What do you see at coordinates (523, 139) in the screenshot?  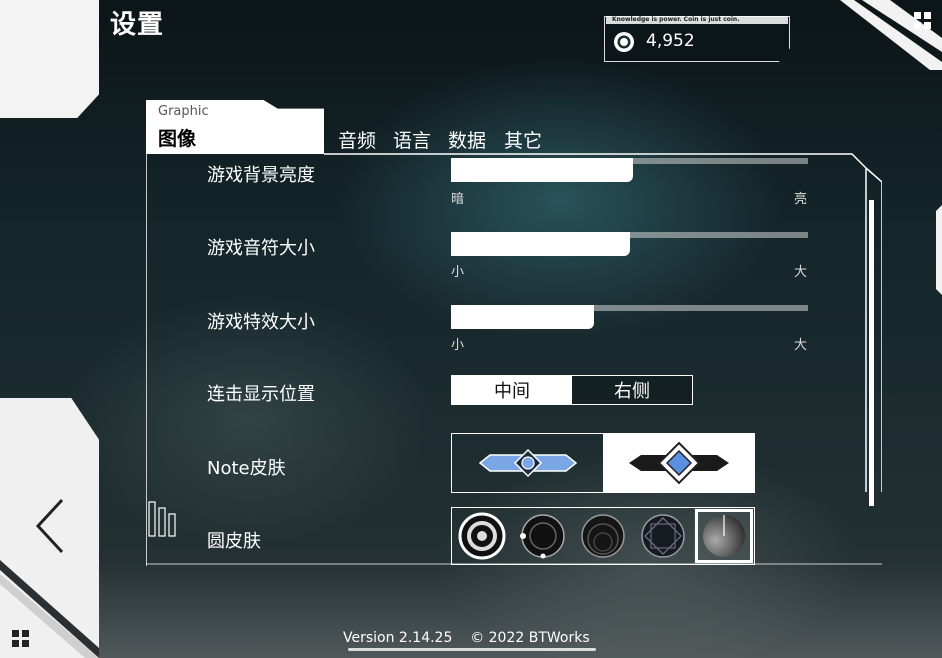 I see `tab-other: 其它` at bounding box center [523, 139].